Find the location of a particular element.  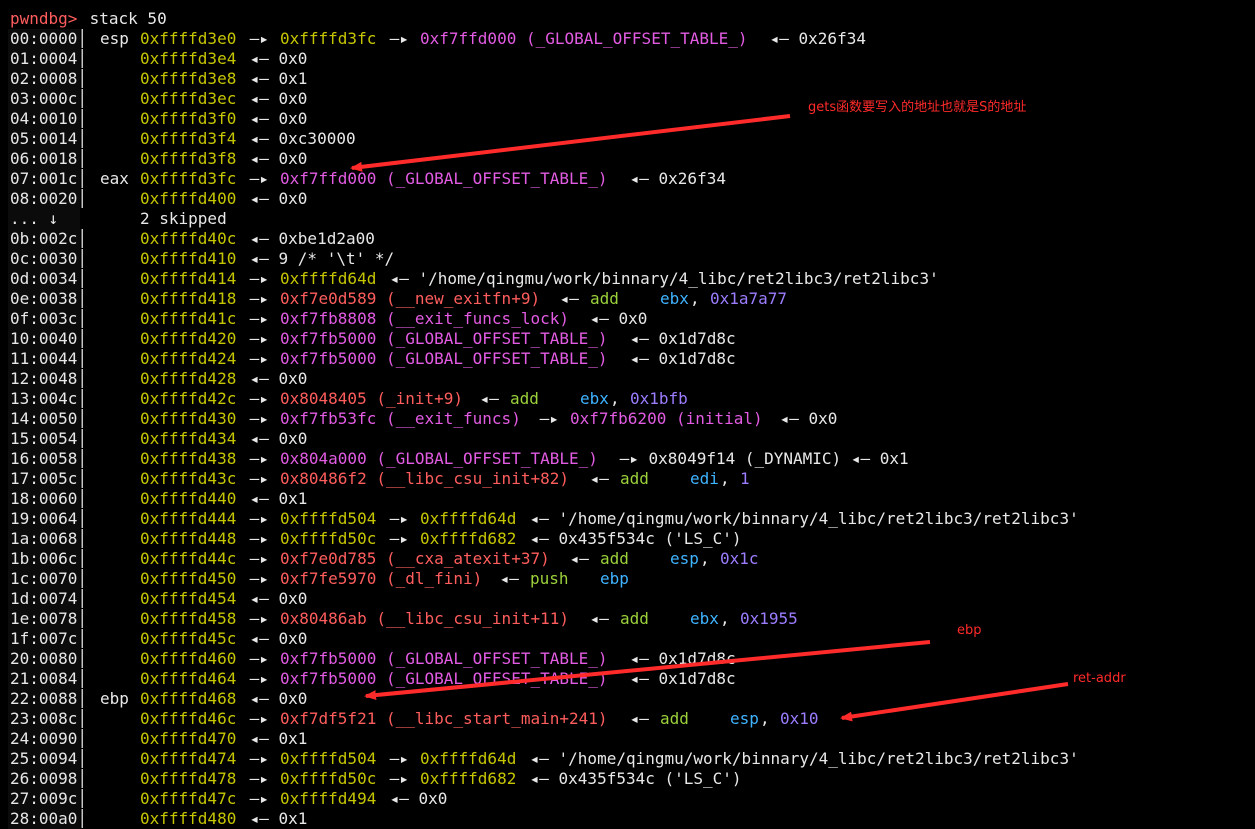

arrow-ebp is located at coordinates (647, 670).